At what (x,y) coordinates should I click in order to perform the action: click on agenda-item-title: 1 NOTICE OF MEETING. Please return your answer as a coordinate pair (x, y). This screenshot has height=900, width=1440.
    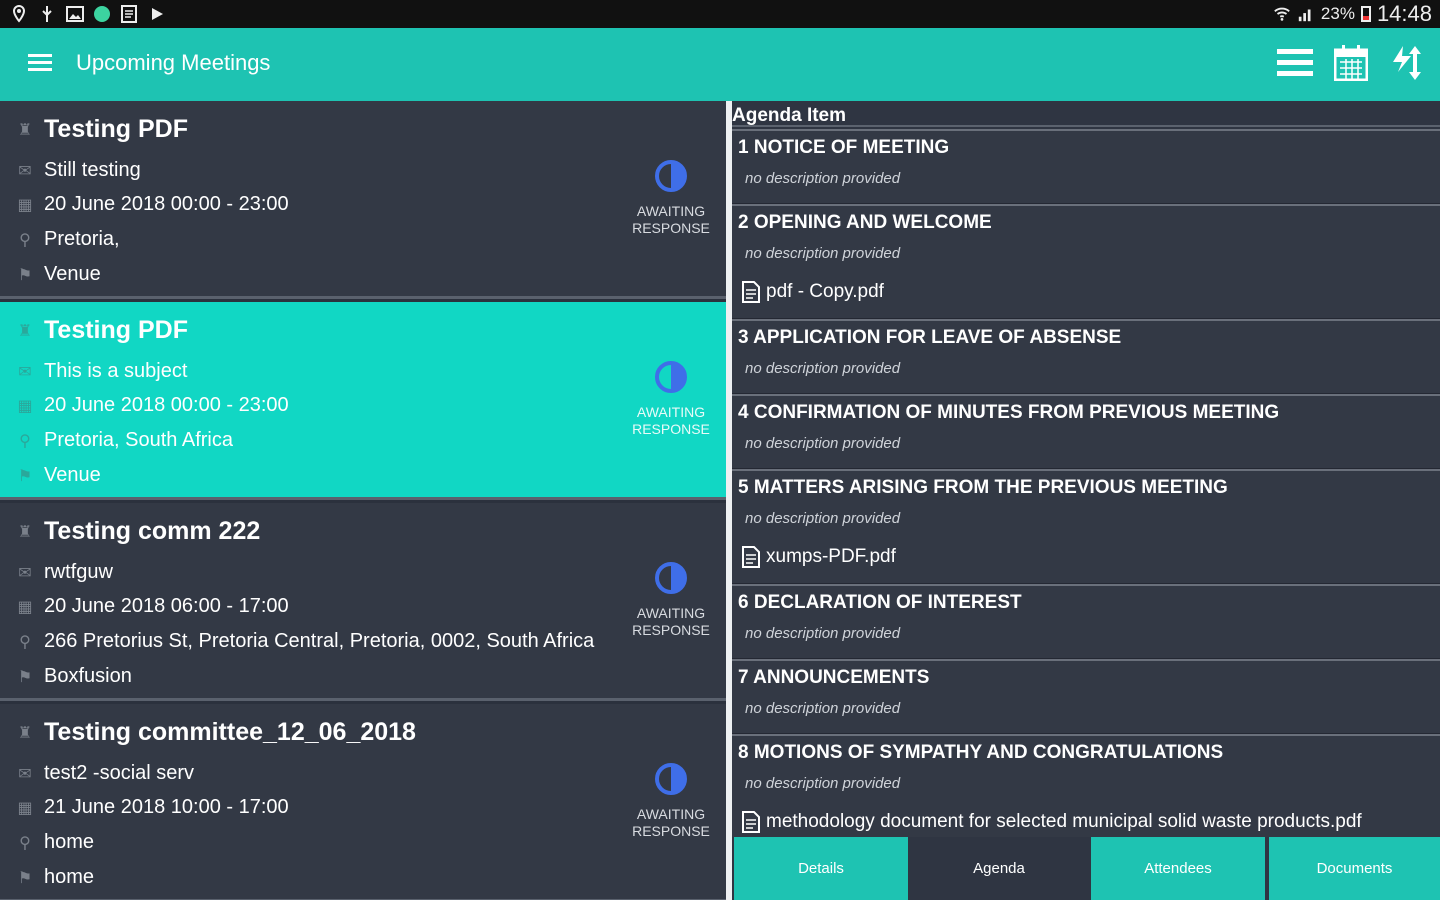
    Looking at the image, I should click on (844, 147).